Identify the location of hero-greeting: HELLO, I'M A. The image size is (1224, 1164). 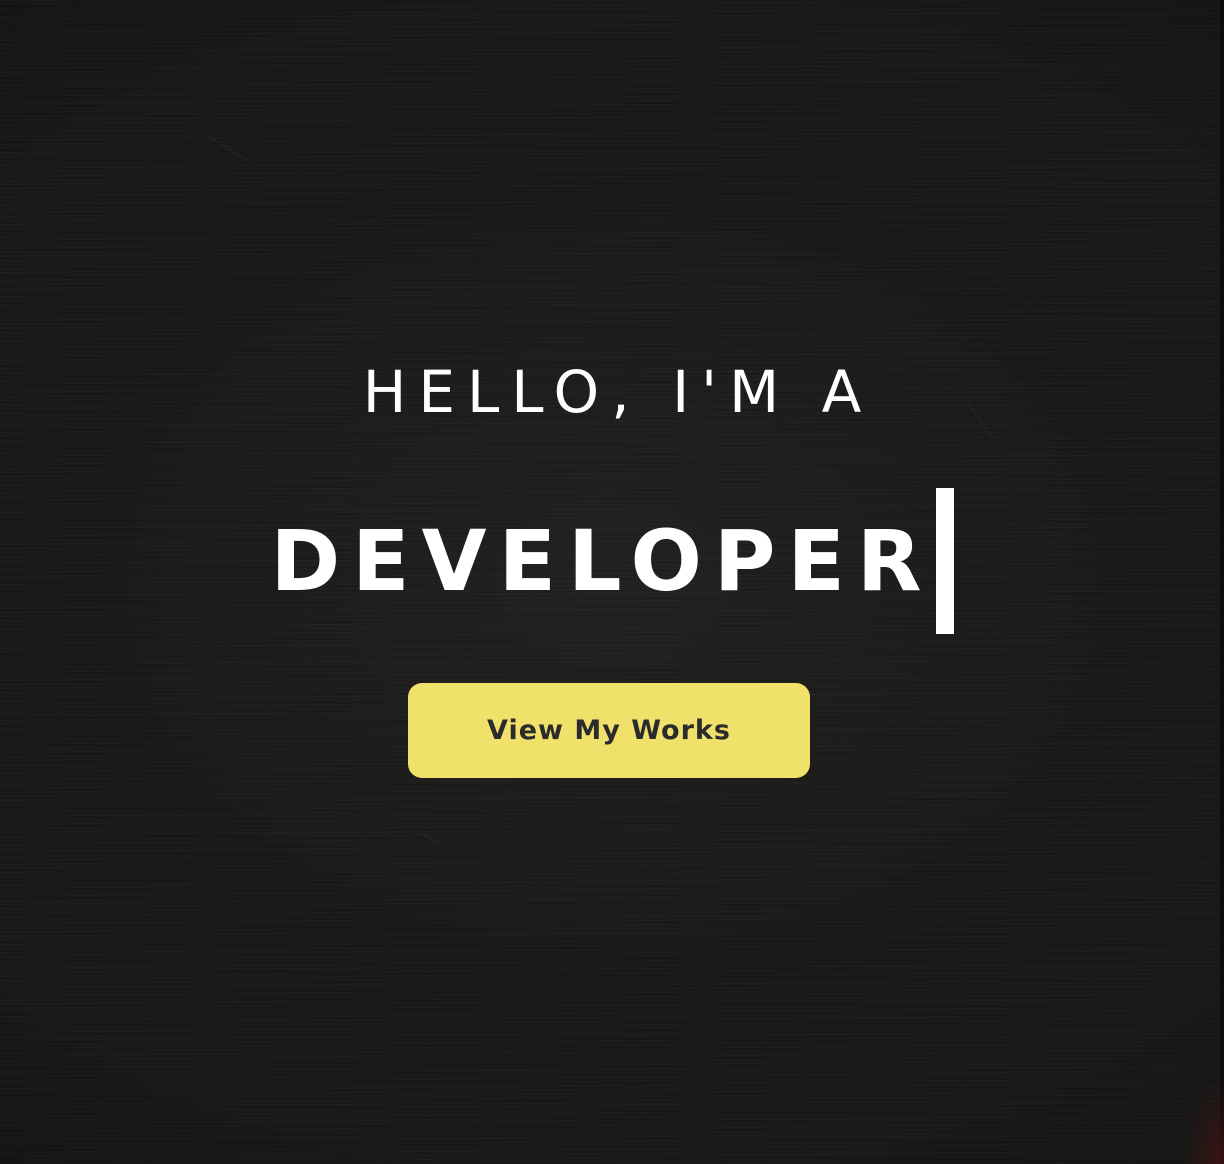
(618, 392).